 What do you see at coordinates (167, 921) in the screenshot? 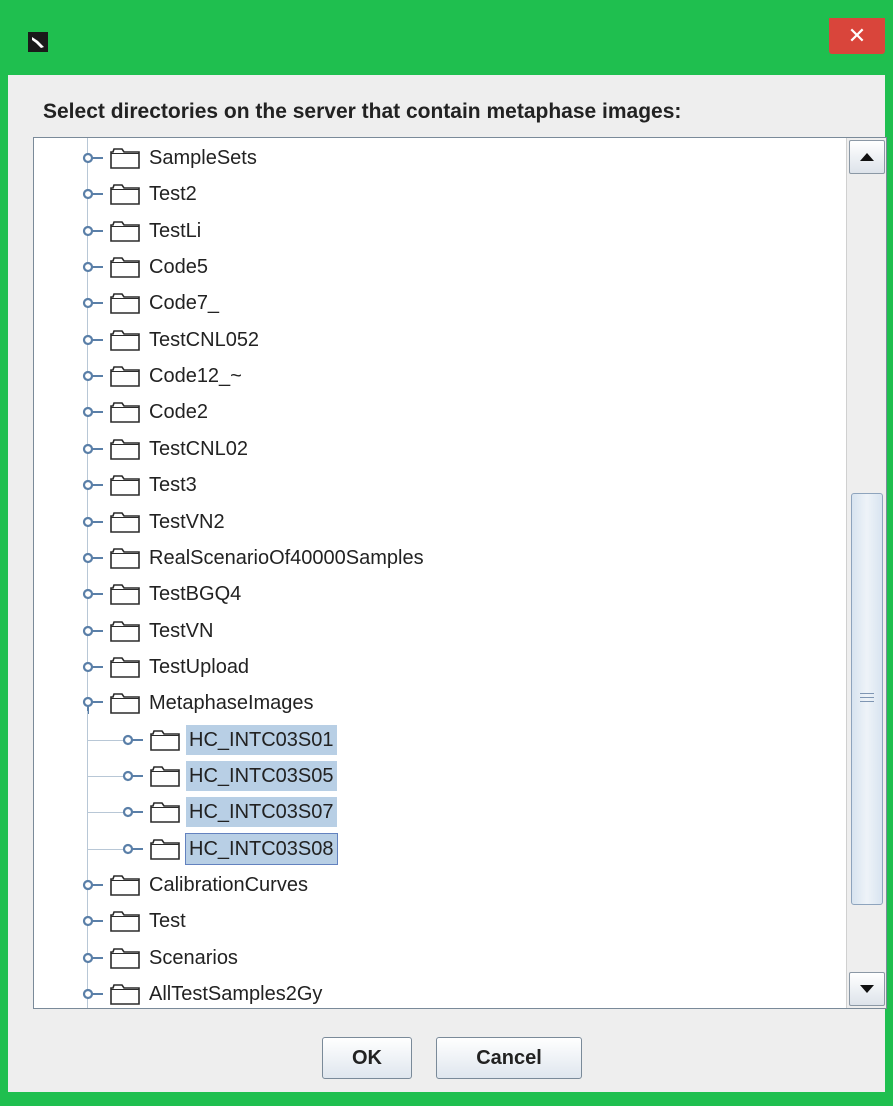
I see `tree-node-label: Test` at bounding box center [167, 921].